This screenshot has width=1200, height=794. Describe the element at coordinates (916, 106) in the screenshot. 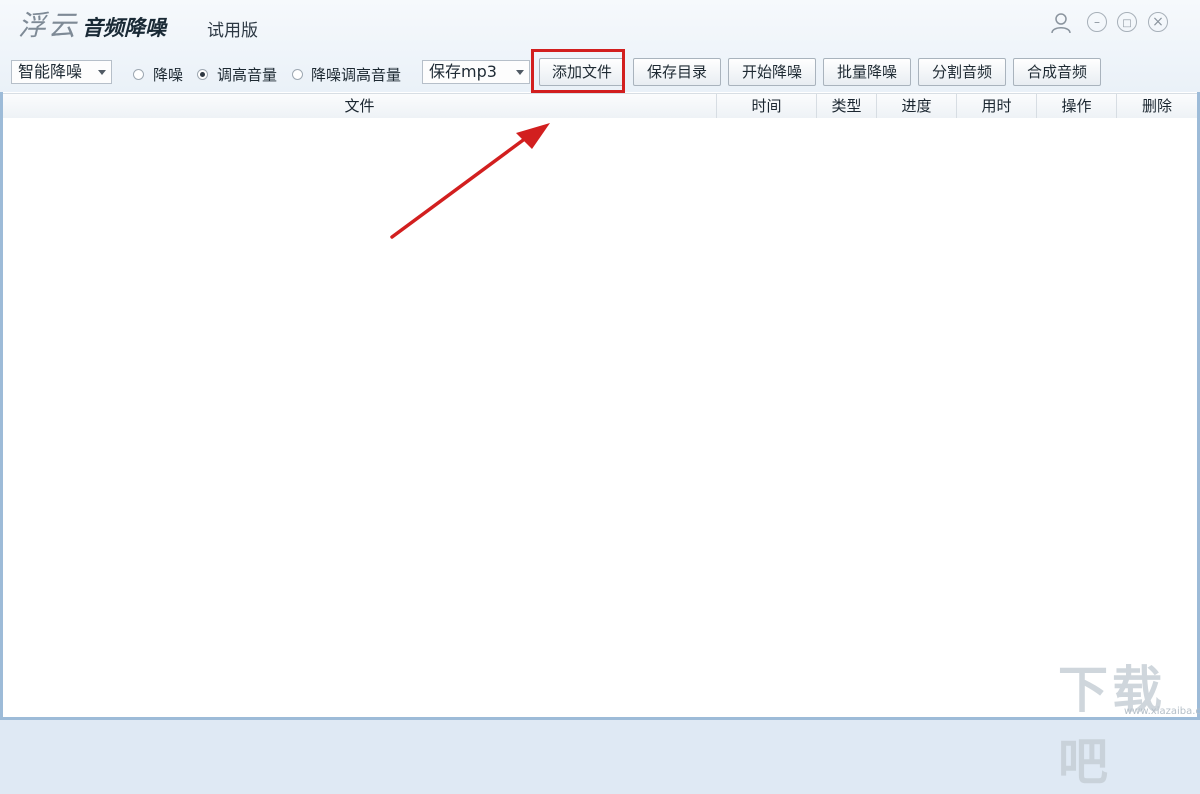

I see `column-header-progress: 进度` at that location.